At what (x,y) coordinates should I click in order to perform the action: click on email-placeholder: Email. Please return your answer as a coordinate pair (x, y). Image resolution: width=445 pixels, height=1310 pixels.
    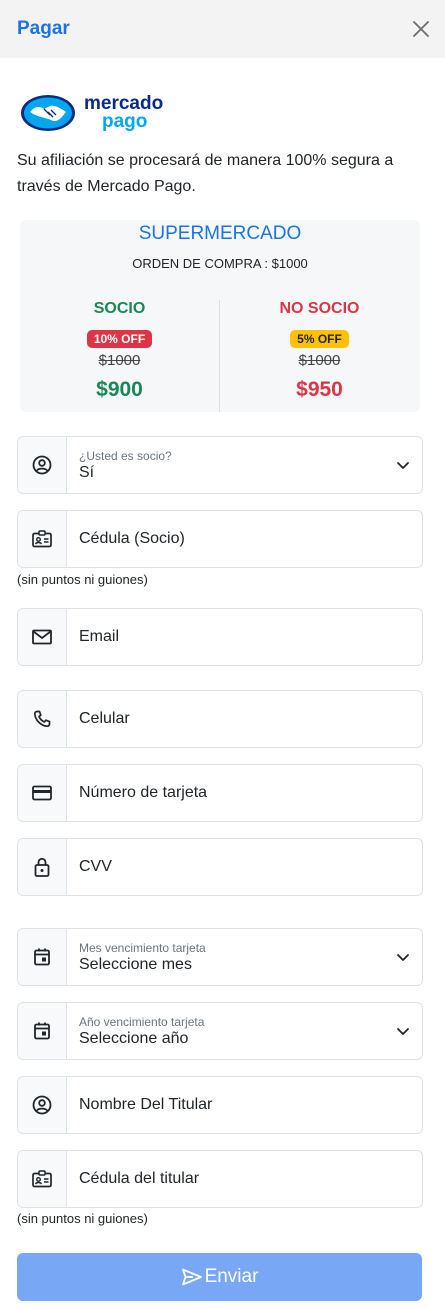
    Looking at the image, I should click on (99, 636).